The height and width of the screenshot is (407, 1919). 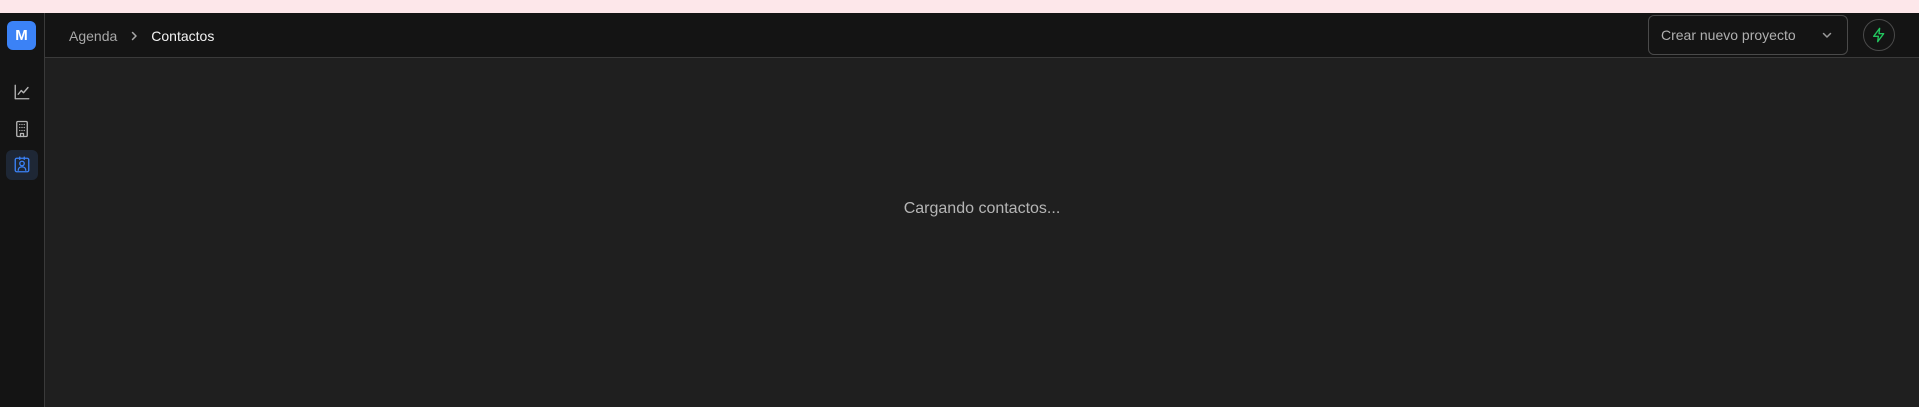 I want to click on breadcrumb-current: Contactos, so click(x=183, y=35).